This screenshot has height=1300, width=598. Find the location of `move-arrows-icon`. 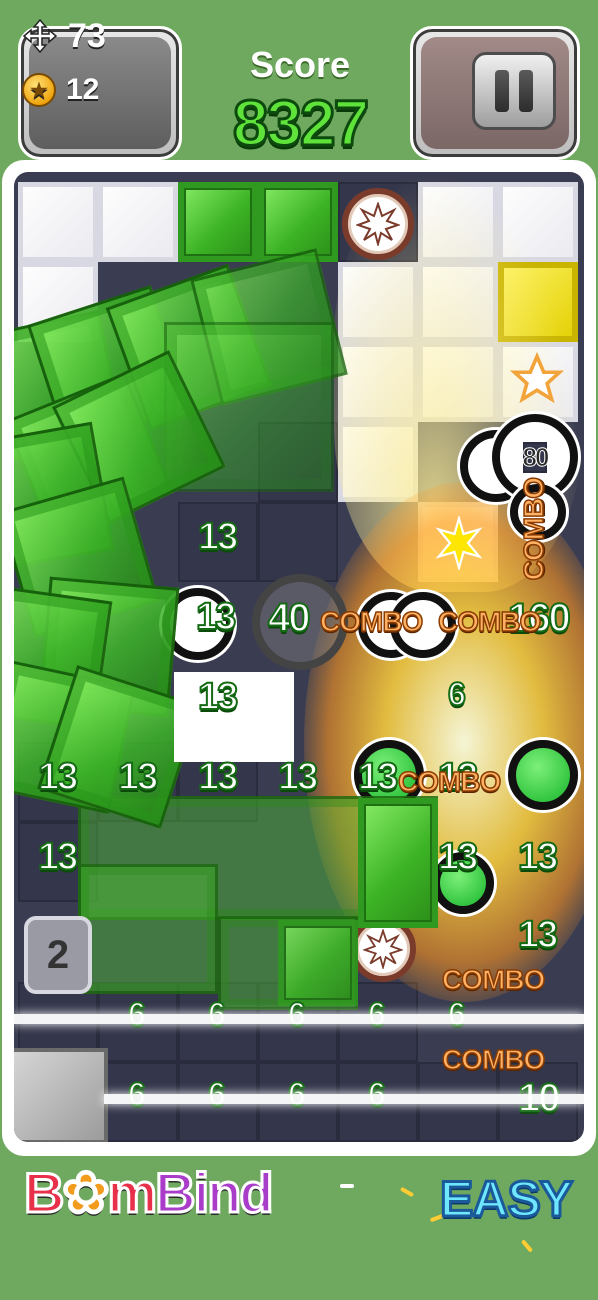

move-arrows-icon is located at coordinates (40, 36).